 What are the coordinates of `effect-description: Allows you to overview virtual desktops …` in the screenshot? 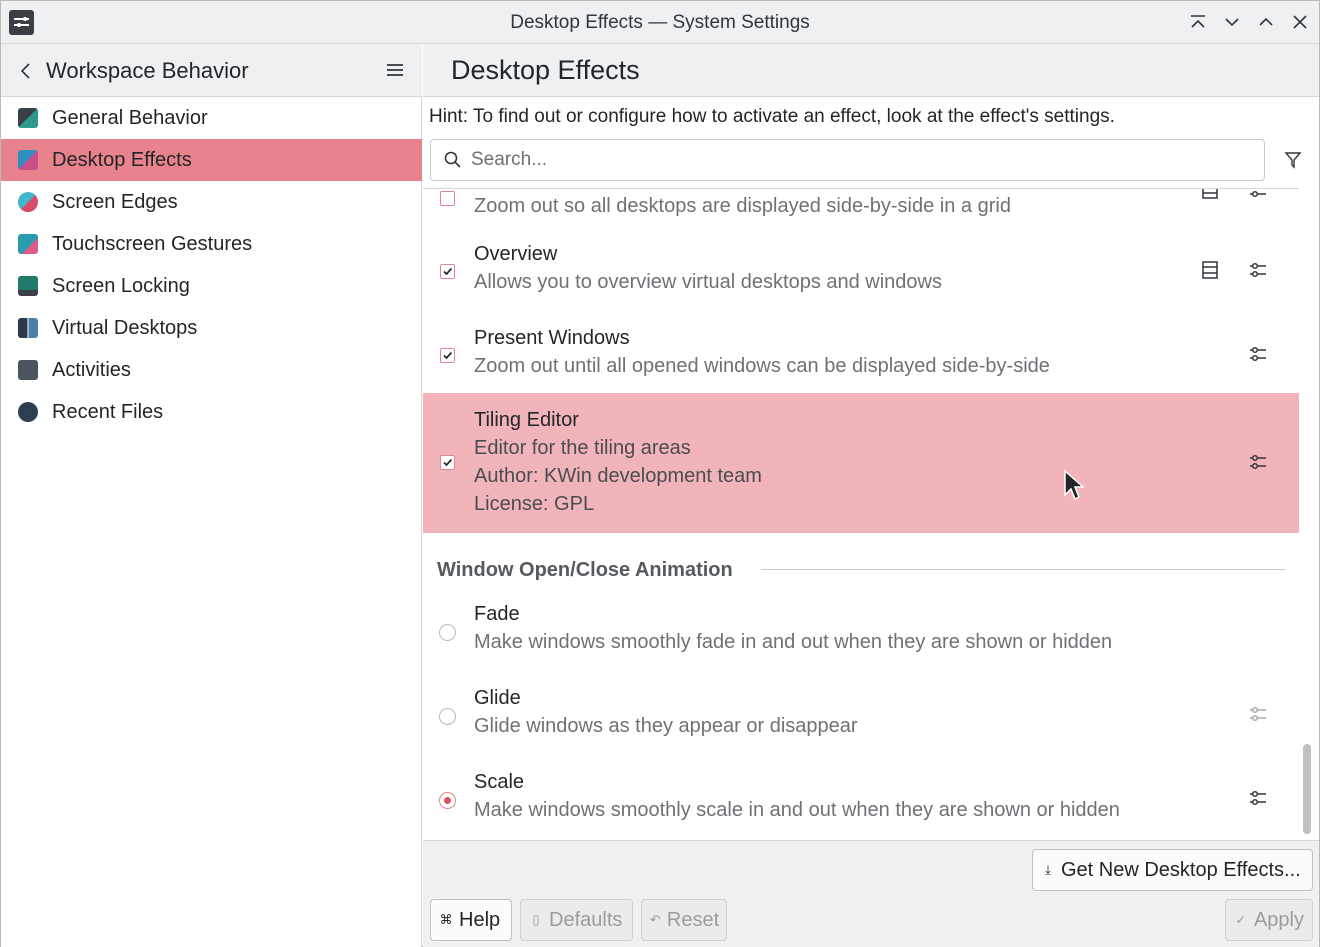 It's located at (708, 282).